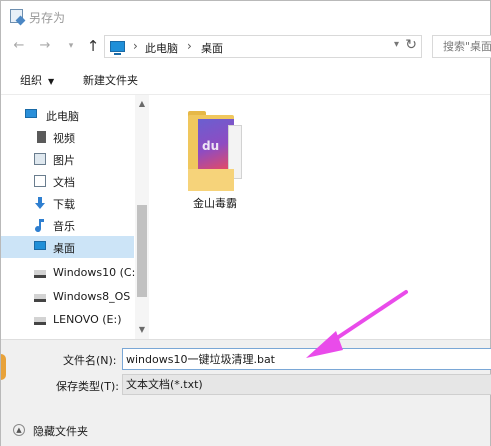 Image resolution: width=491 pixels, height=446 pixels. I want to click on notepad-icon, so click(16, 16).